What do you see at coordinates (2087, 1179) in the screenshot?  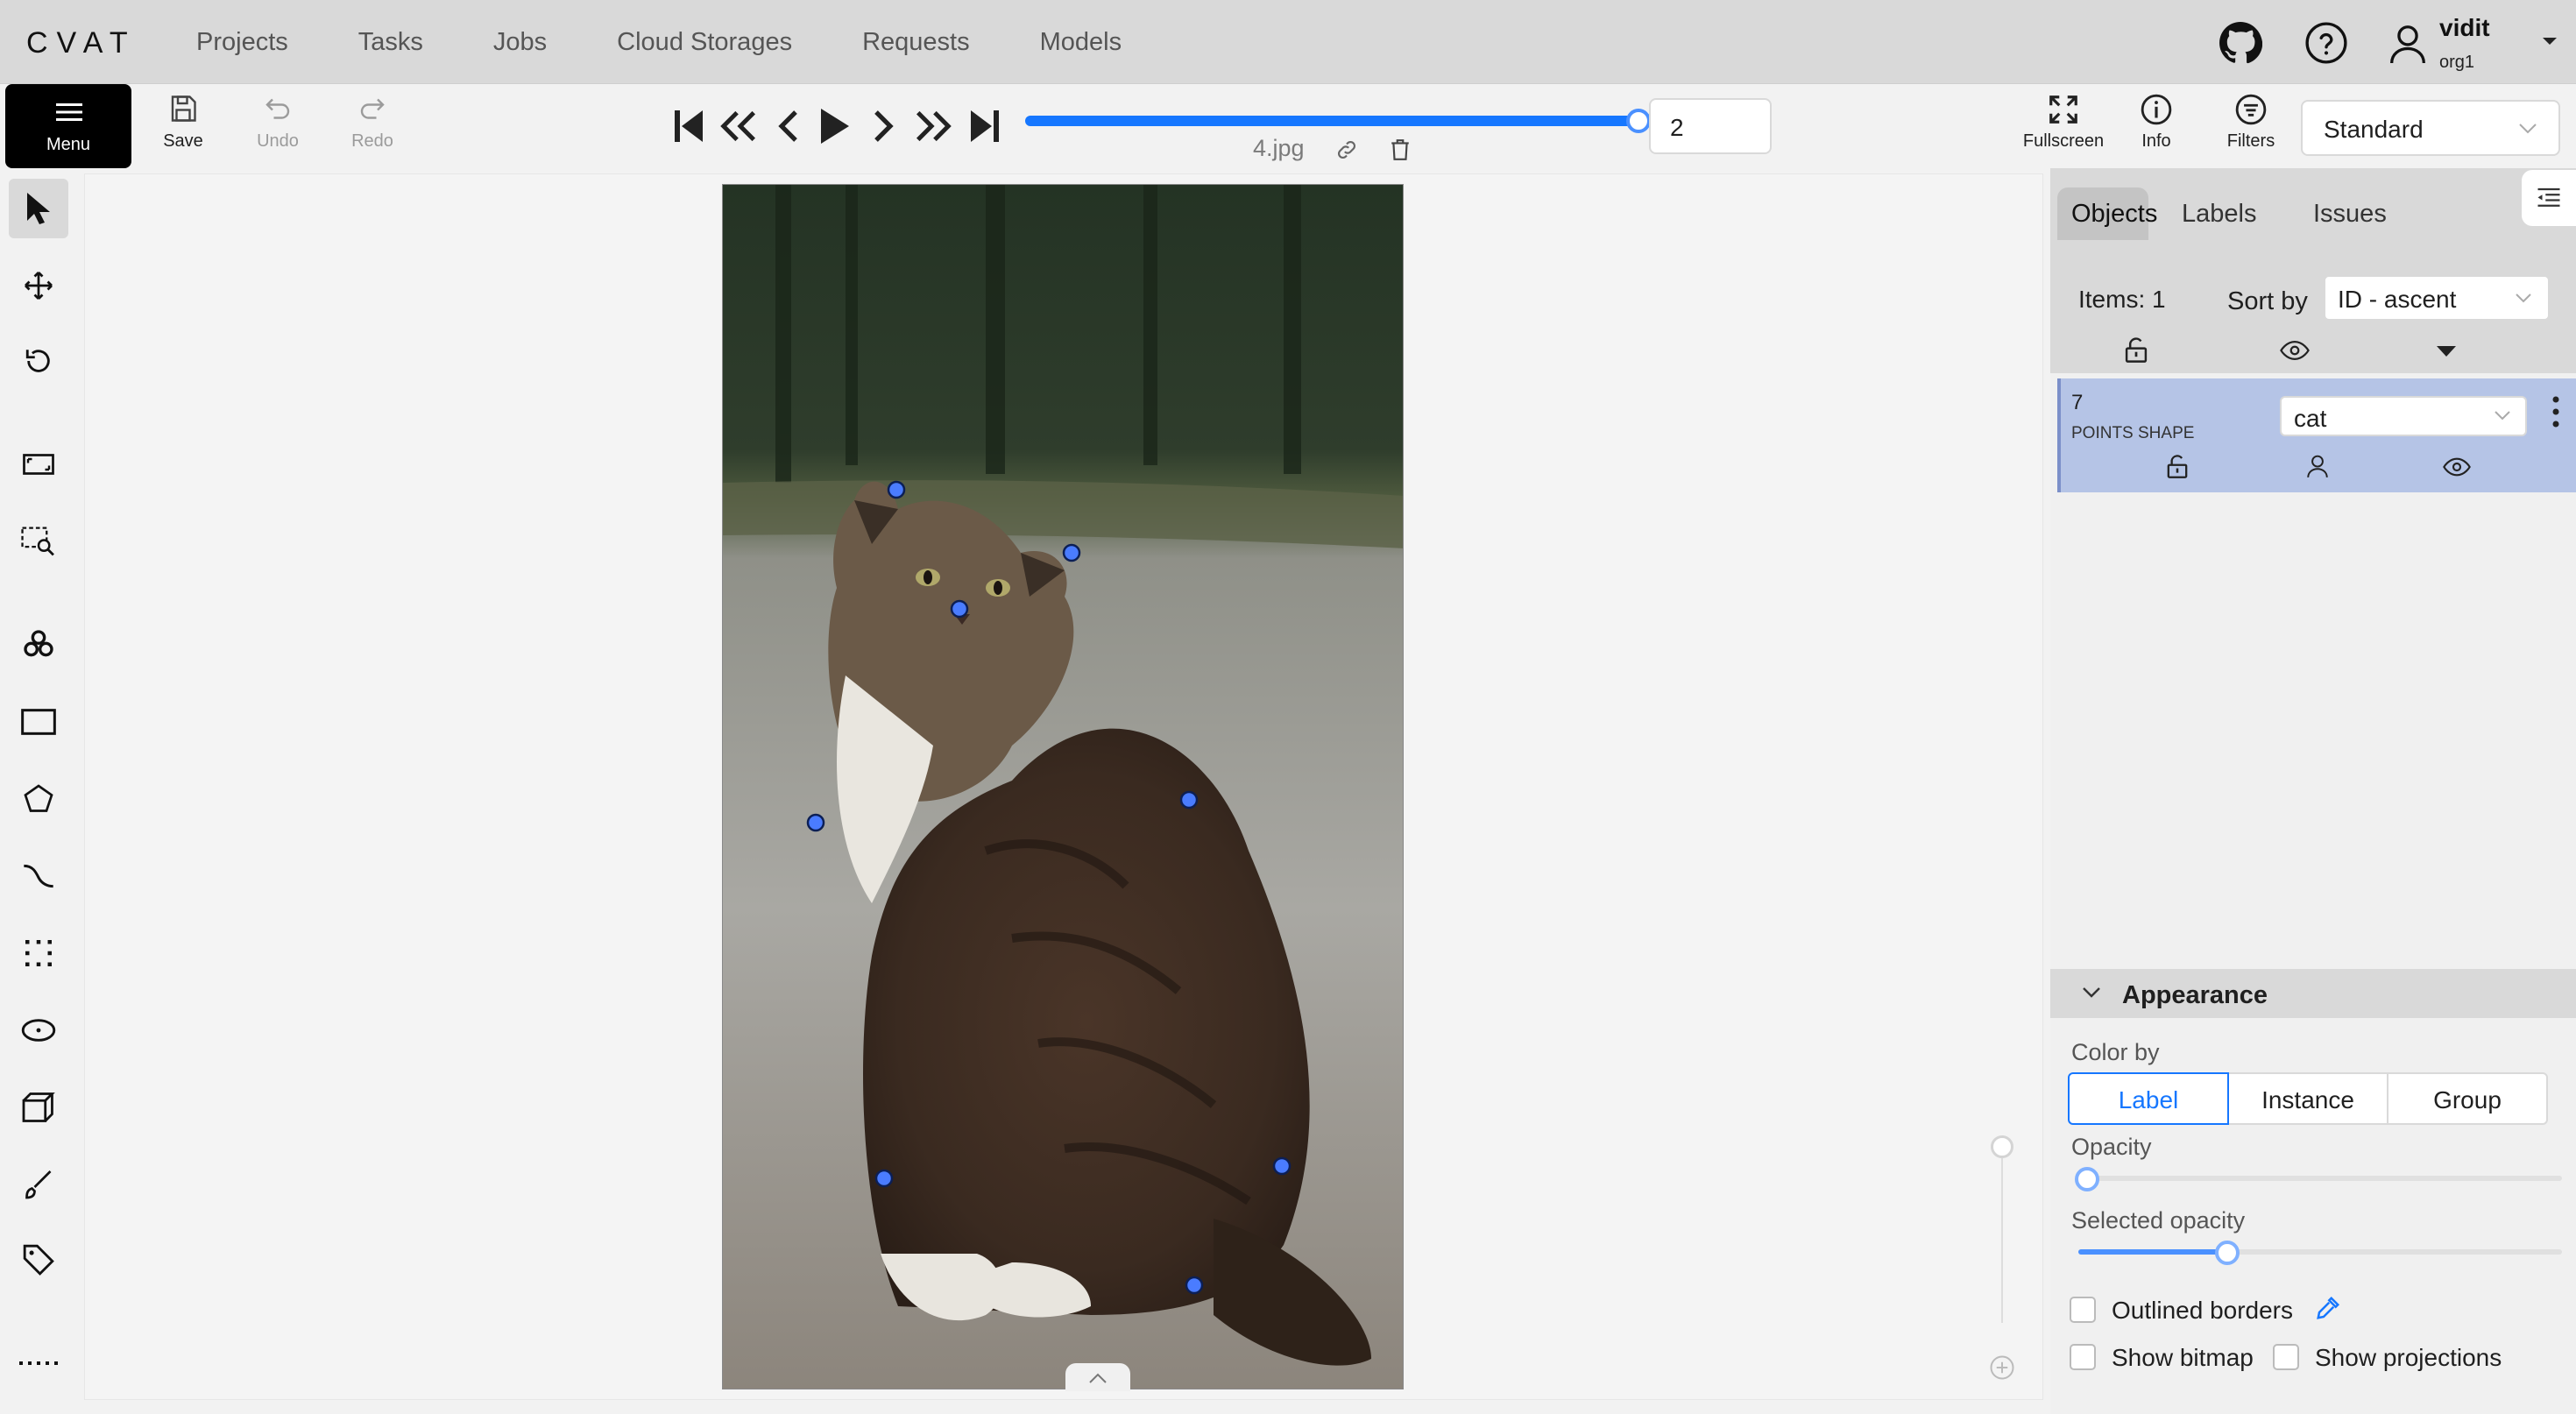 I see `opacity-slider-thumb` at bounding box center [2087, 1179].